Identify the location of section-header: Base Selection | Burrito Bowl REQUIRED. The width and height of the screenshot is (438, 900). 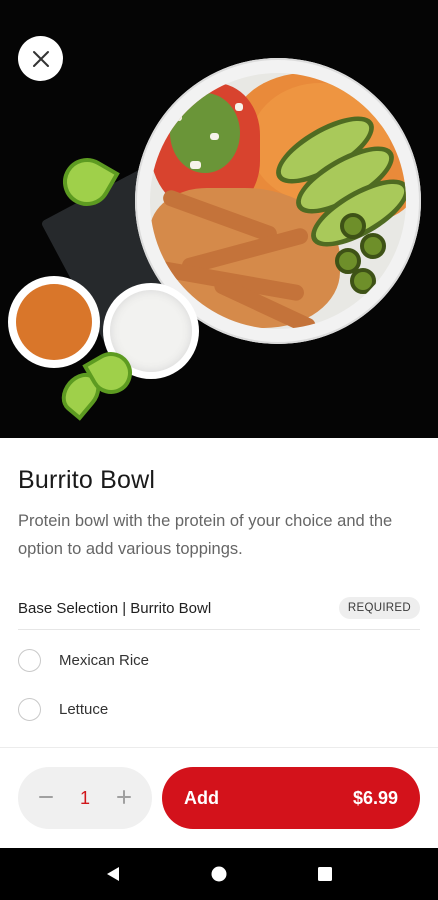
(219, 608).